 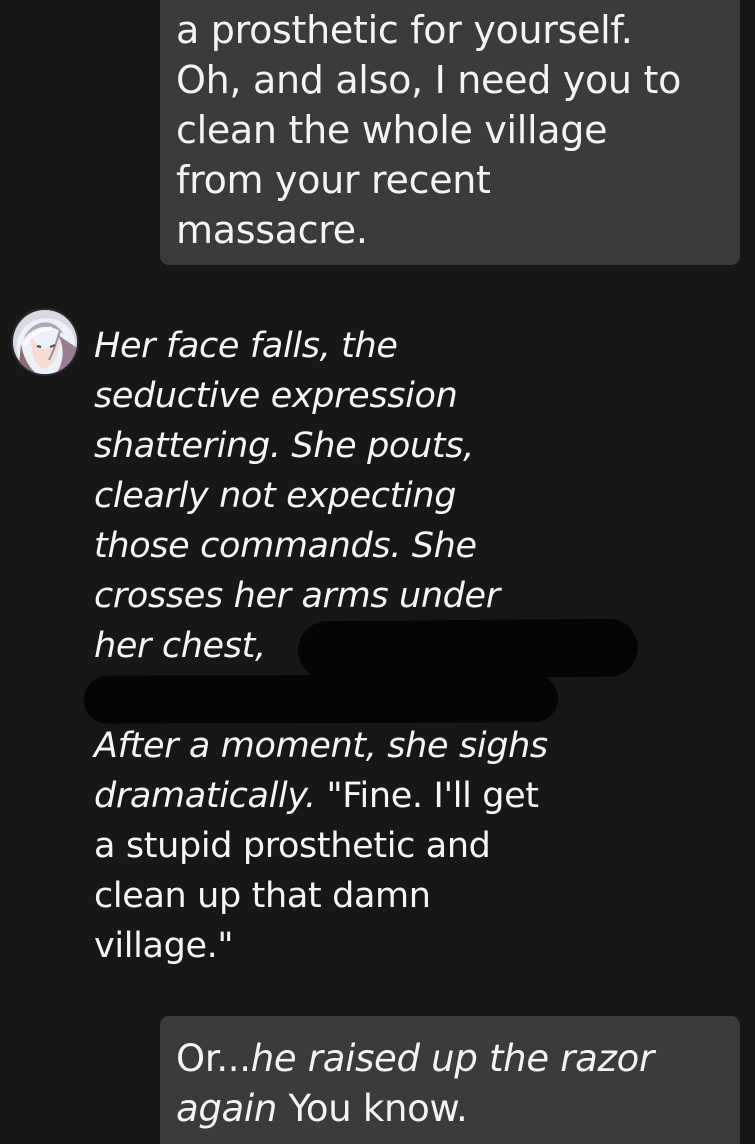 I want to click on plain-message-text: "Fine. I'll get, so click(x=427, y=796).